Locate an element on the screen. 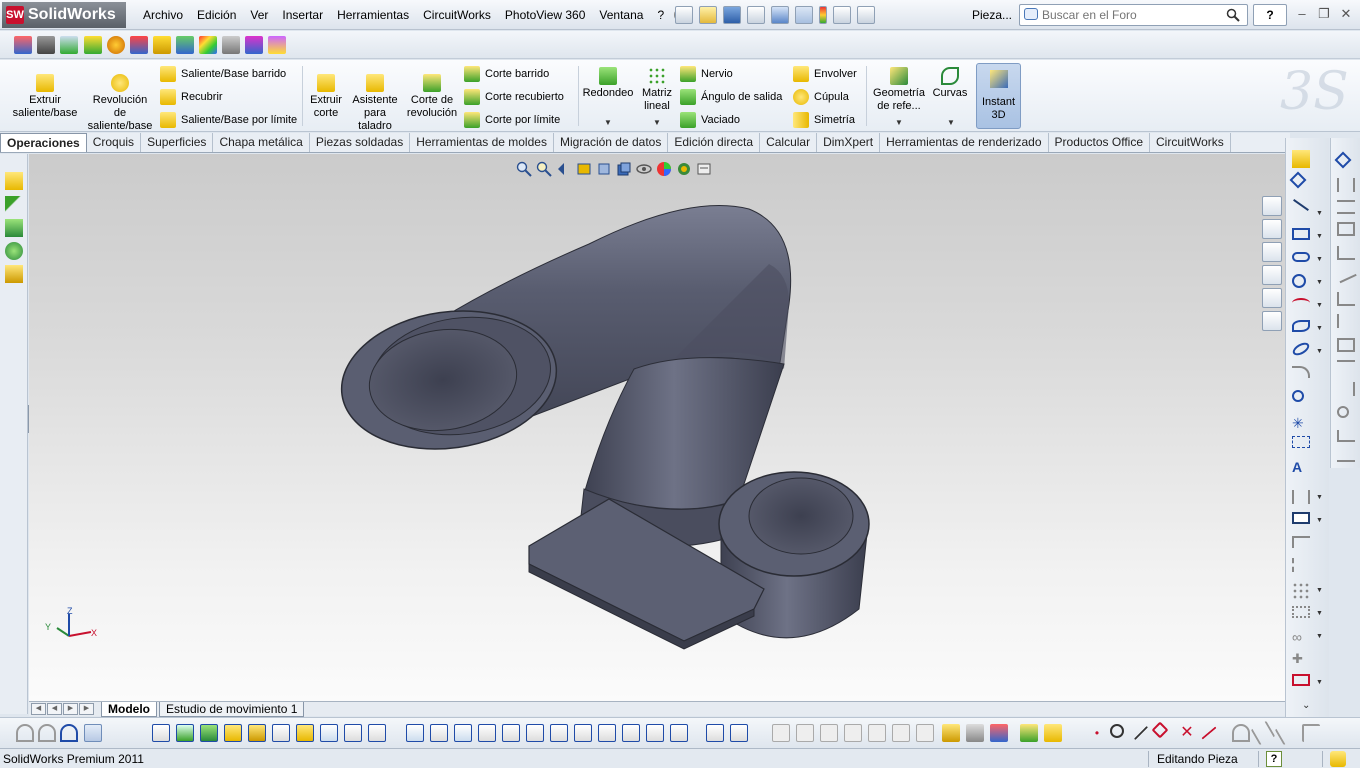 The image size is (1360, 768). wrap-button: Envolver is located at coordinates (825, 74).